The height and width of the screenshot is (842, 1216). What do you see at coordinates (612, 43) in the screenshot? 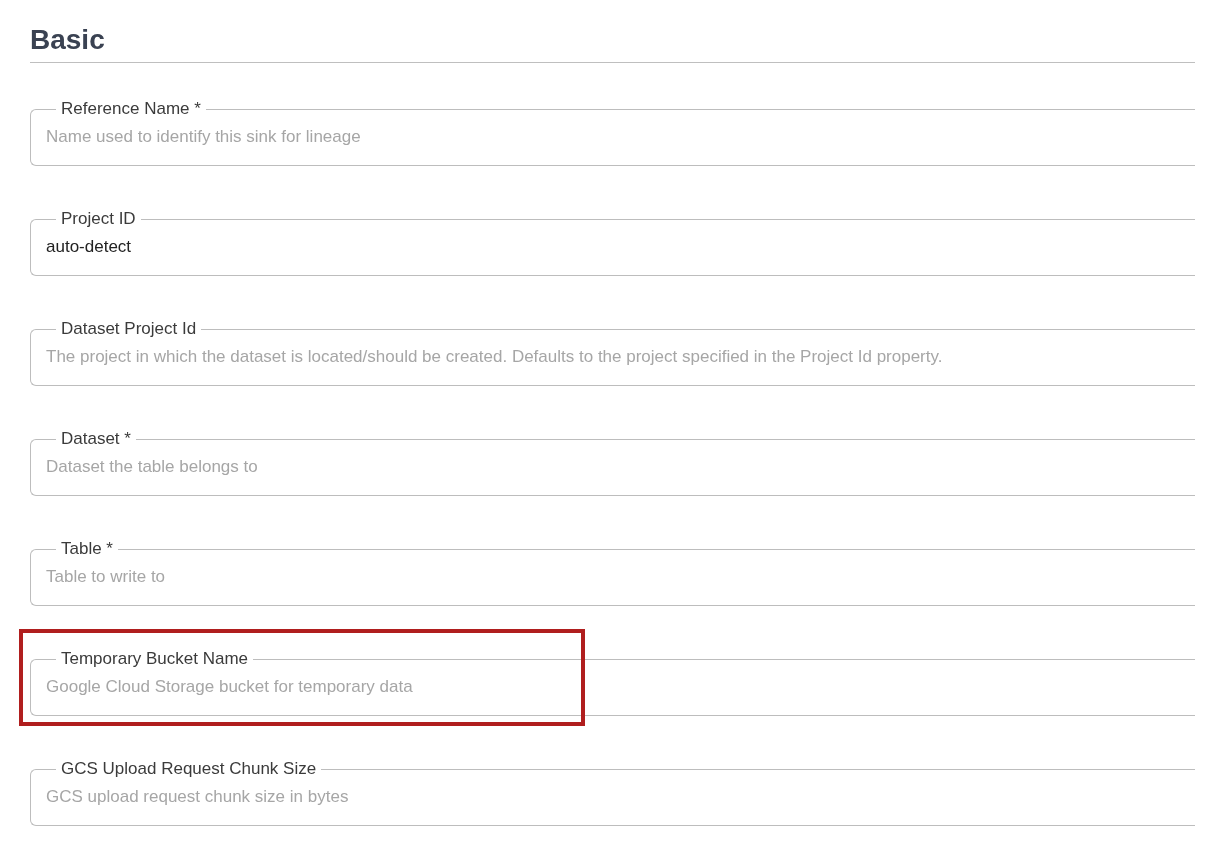
I see `section-title: Basic` at bounding box center [612, 43].